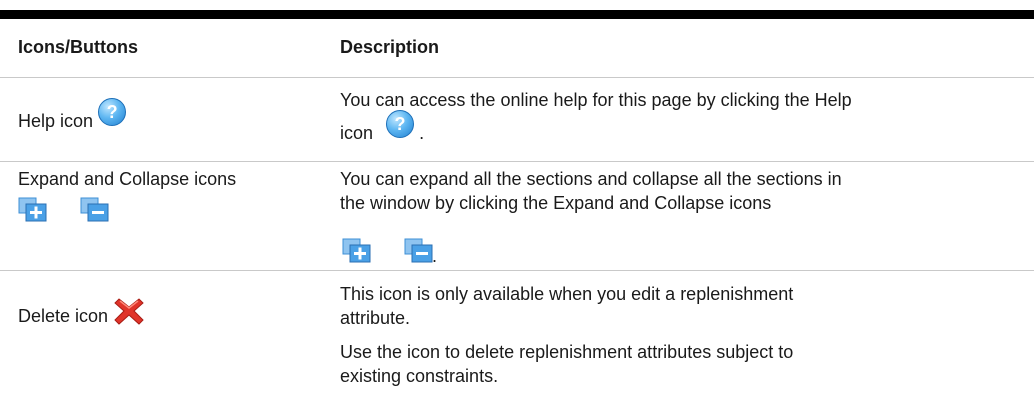 Image resolution: width=1034 pixels, height=416 pixels. I want to click on help-label-cell: Help icon ?, so click(72, 117).